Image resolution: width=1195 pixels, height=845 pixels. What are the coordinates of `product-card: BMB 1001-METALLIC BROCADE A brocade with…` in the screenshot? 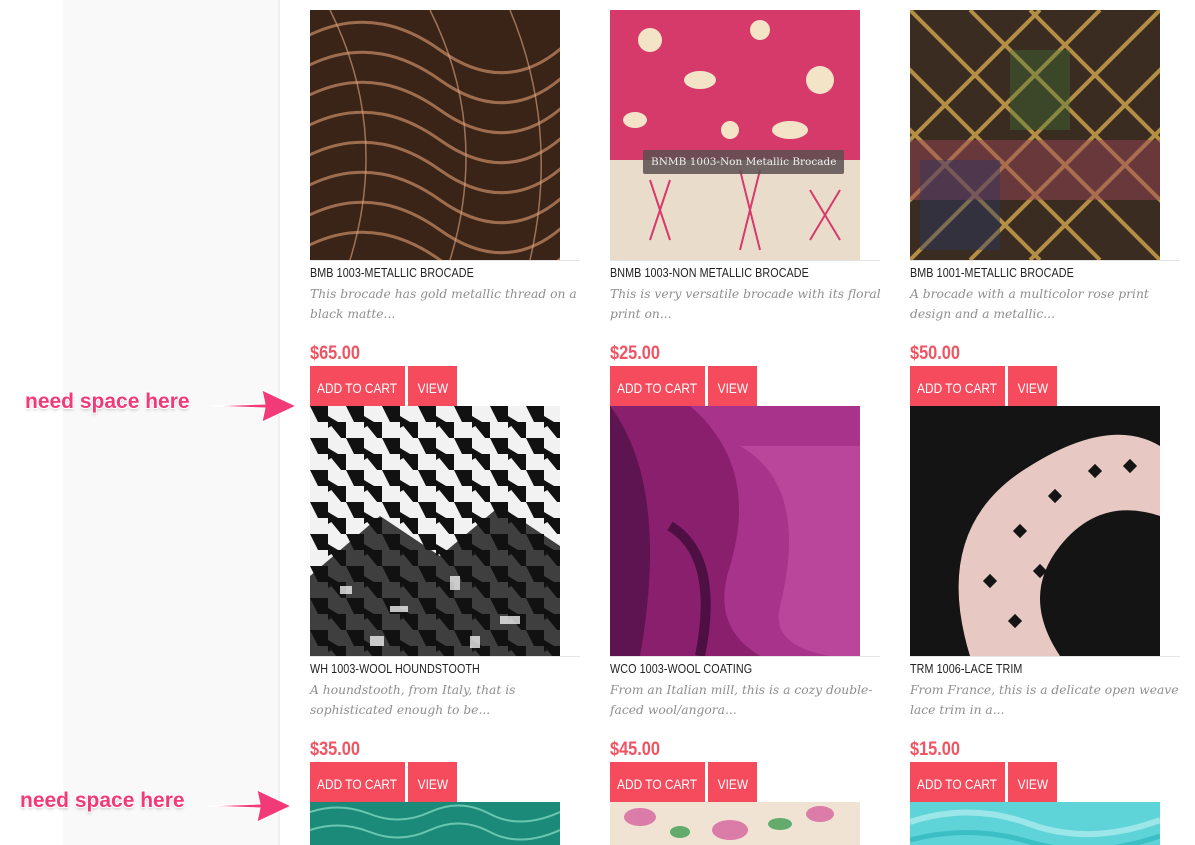 It's located at (1046, 210).